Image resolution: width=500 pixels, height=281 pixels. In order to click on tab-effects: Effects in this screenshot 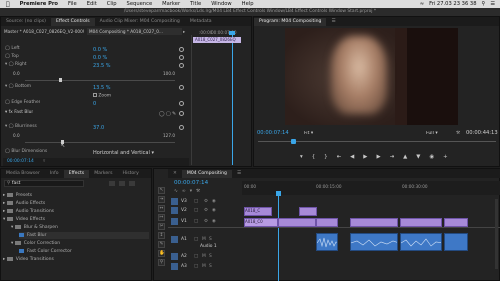, I will do `click(76, 174)`.